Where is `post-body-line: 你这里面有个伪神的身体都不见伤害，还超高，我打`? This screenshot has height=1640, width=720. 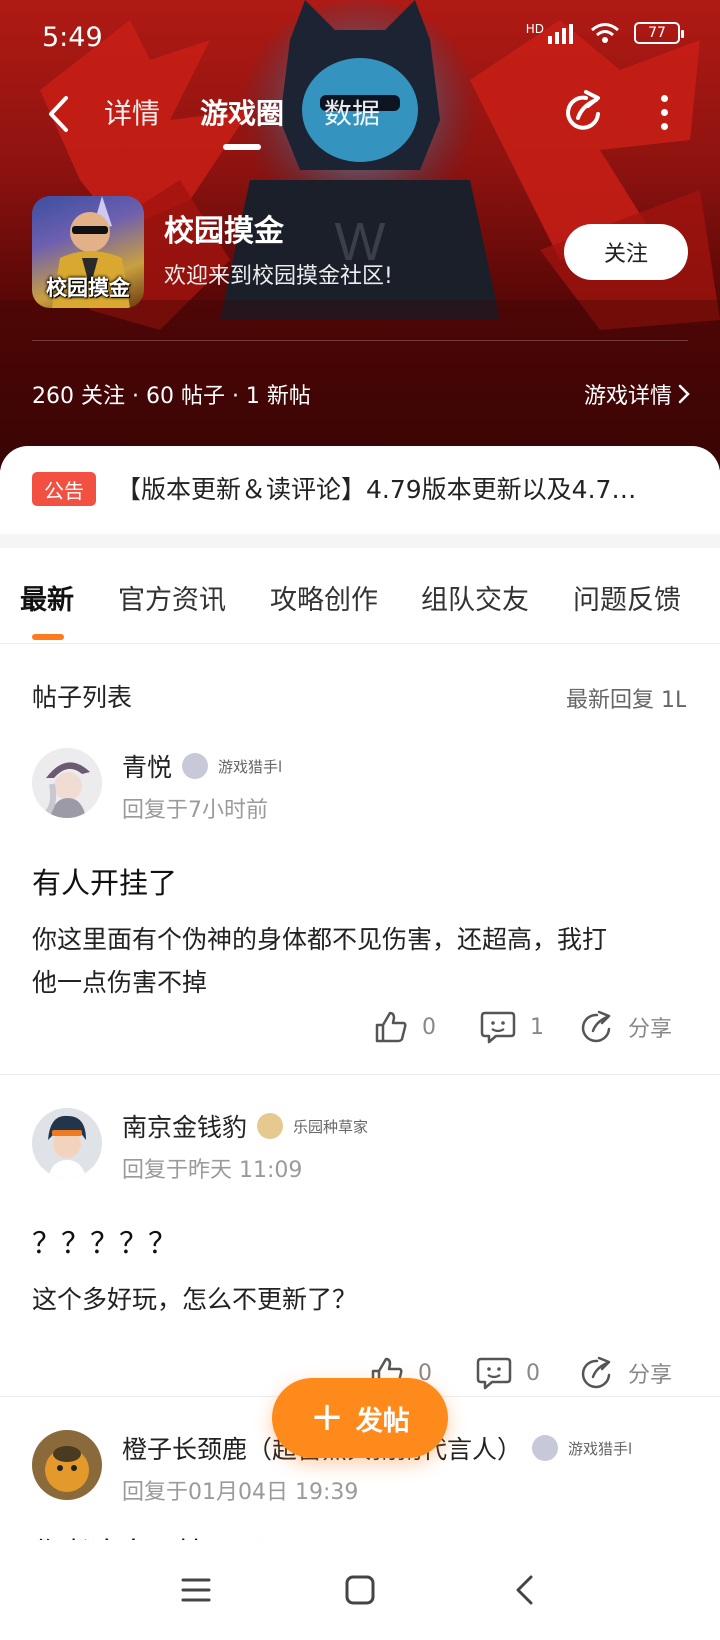 post-body-line: 你这里面有个伪神的身体都不见伤害，还超高，我打 is located at coordinates (320, 939).